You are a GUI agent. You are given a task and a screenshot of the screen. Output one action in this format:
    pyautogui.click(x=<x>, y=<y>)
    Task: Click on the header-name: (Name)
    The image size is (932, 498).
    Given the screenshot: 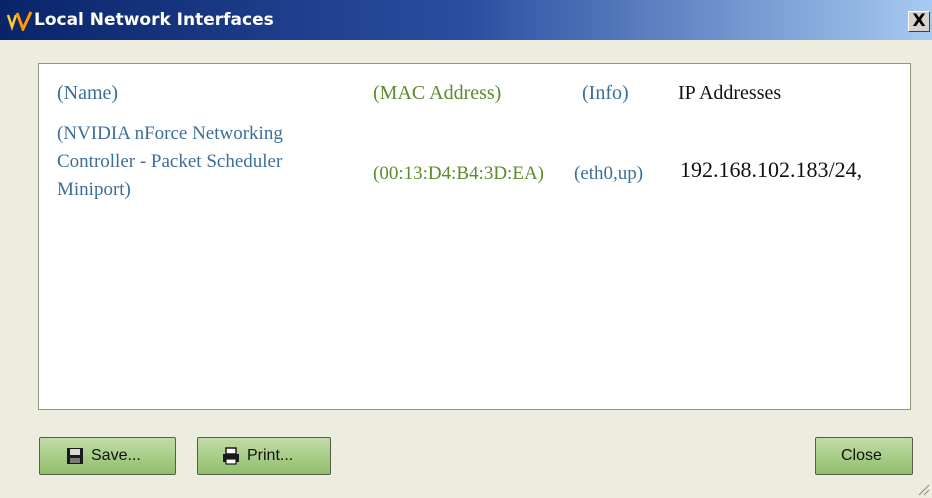 What is the action you would take?
    pyautogui.click(x=88, y=93)
    